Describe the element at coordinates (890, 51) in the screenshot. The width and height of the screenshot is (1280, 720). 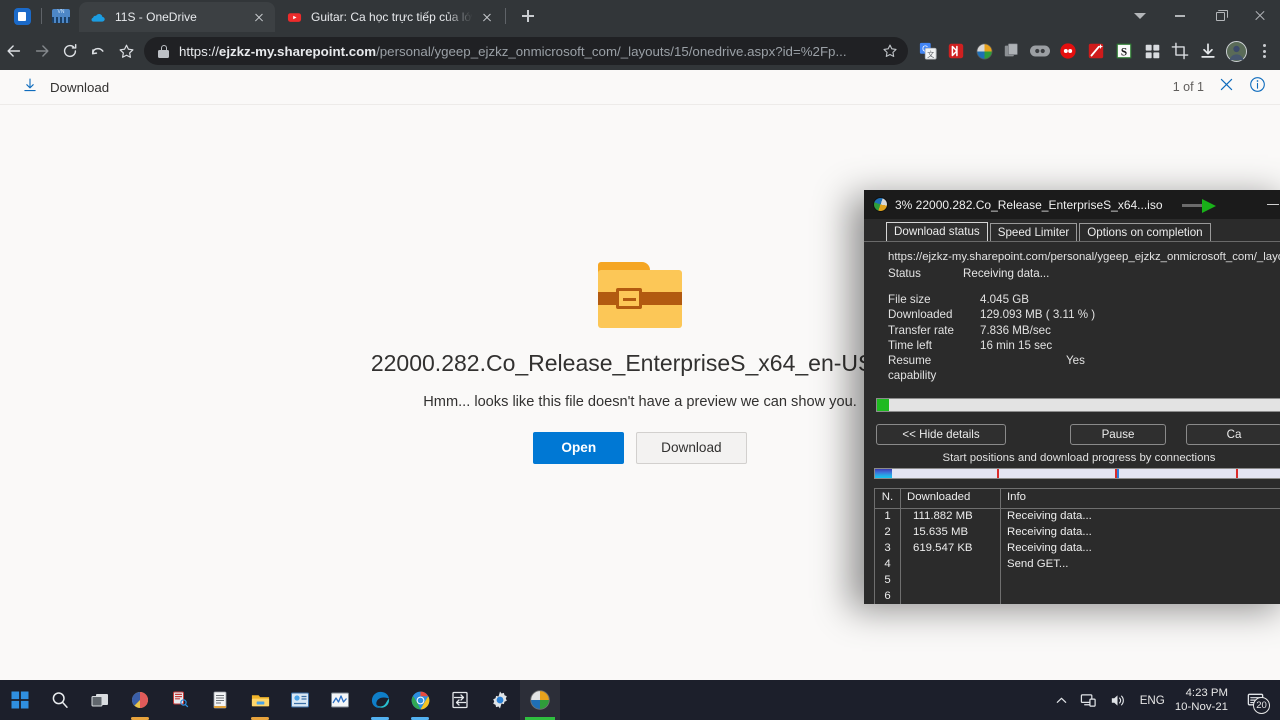
I see `star-bookmark-icon` at that location.